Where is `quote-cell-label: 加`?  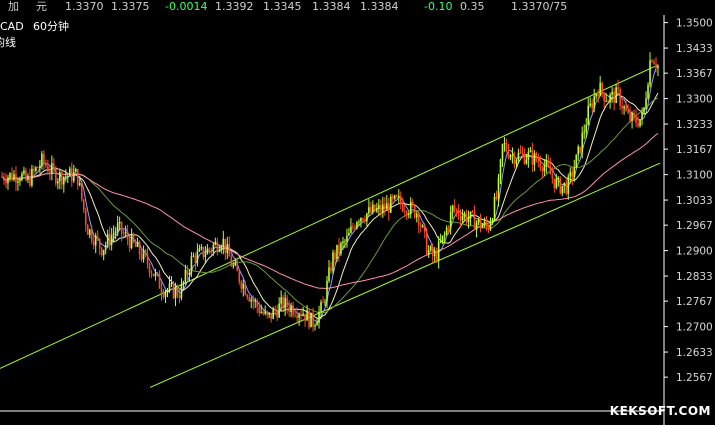
quote-cell-label: 加 is located at coordinates (13, 6).